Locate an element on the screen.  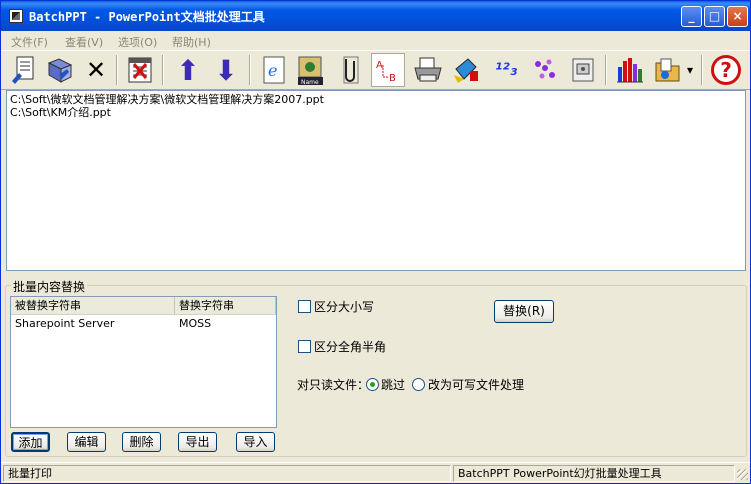
table-row-replace: MOSS is located at coordinates (195, 323).